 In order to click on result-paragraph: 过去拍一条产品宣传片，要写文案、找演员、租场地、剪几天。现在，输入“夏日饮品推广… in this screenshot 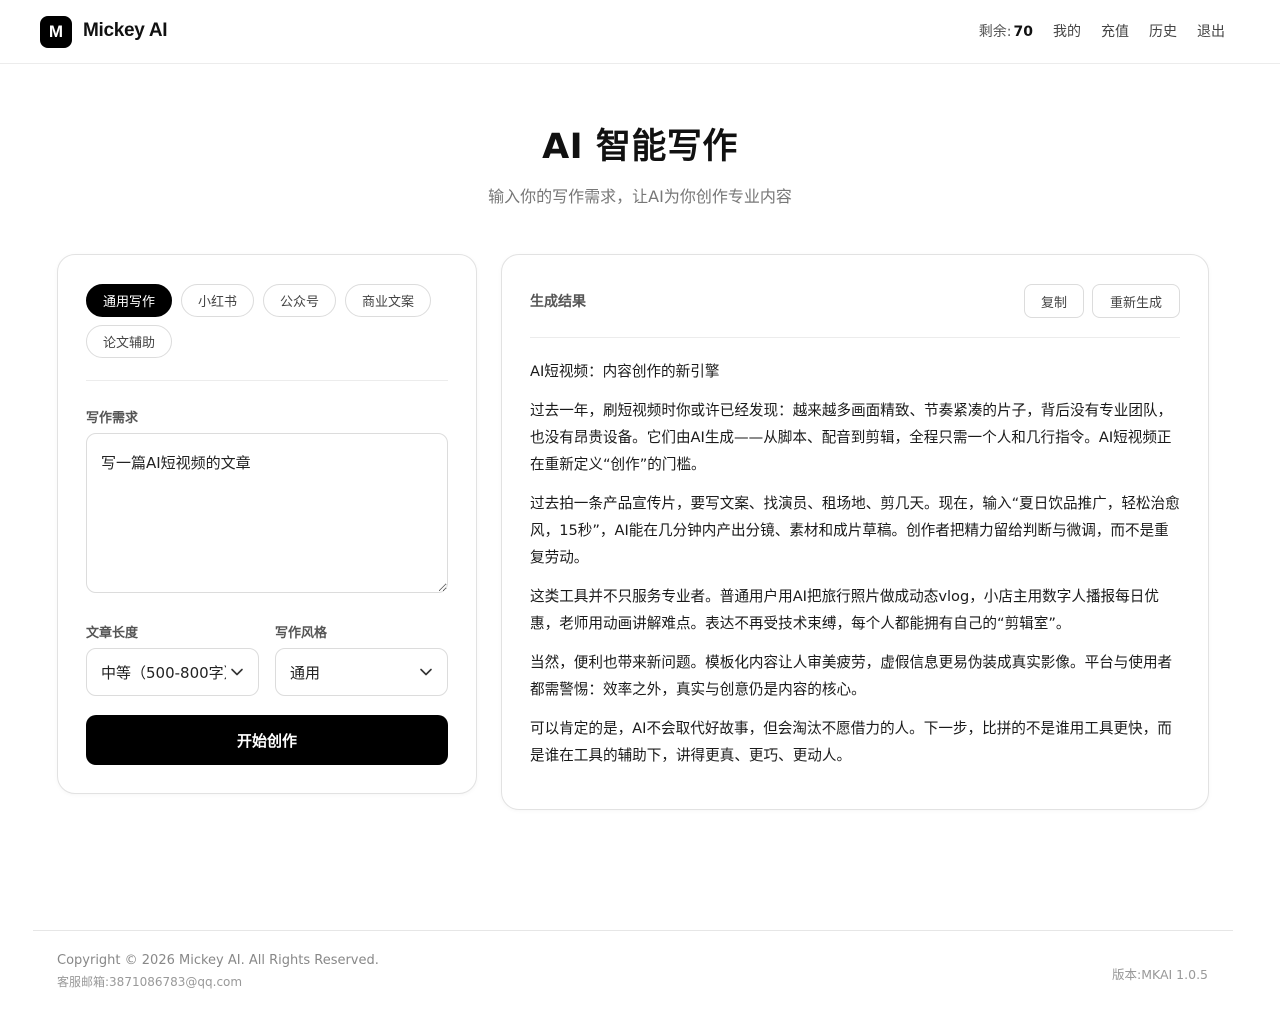, I will do `click(855, 530)`.